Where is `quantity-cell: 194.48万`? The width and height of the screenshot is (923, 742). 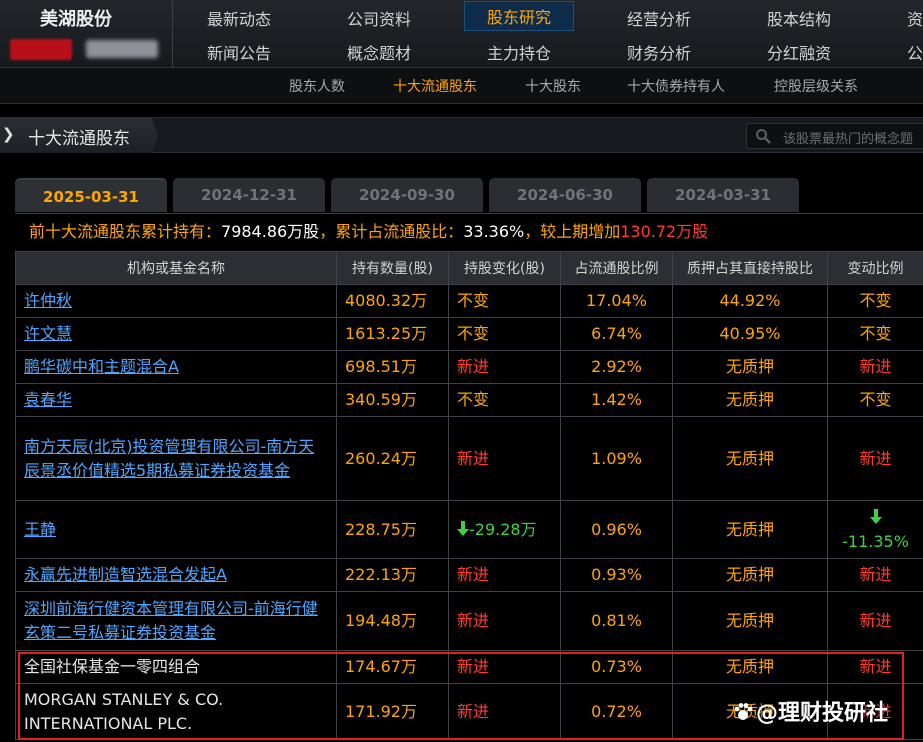
quantity-cell: 194.48万 is located at coordinates (392, 621).